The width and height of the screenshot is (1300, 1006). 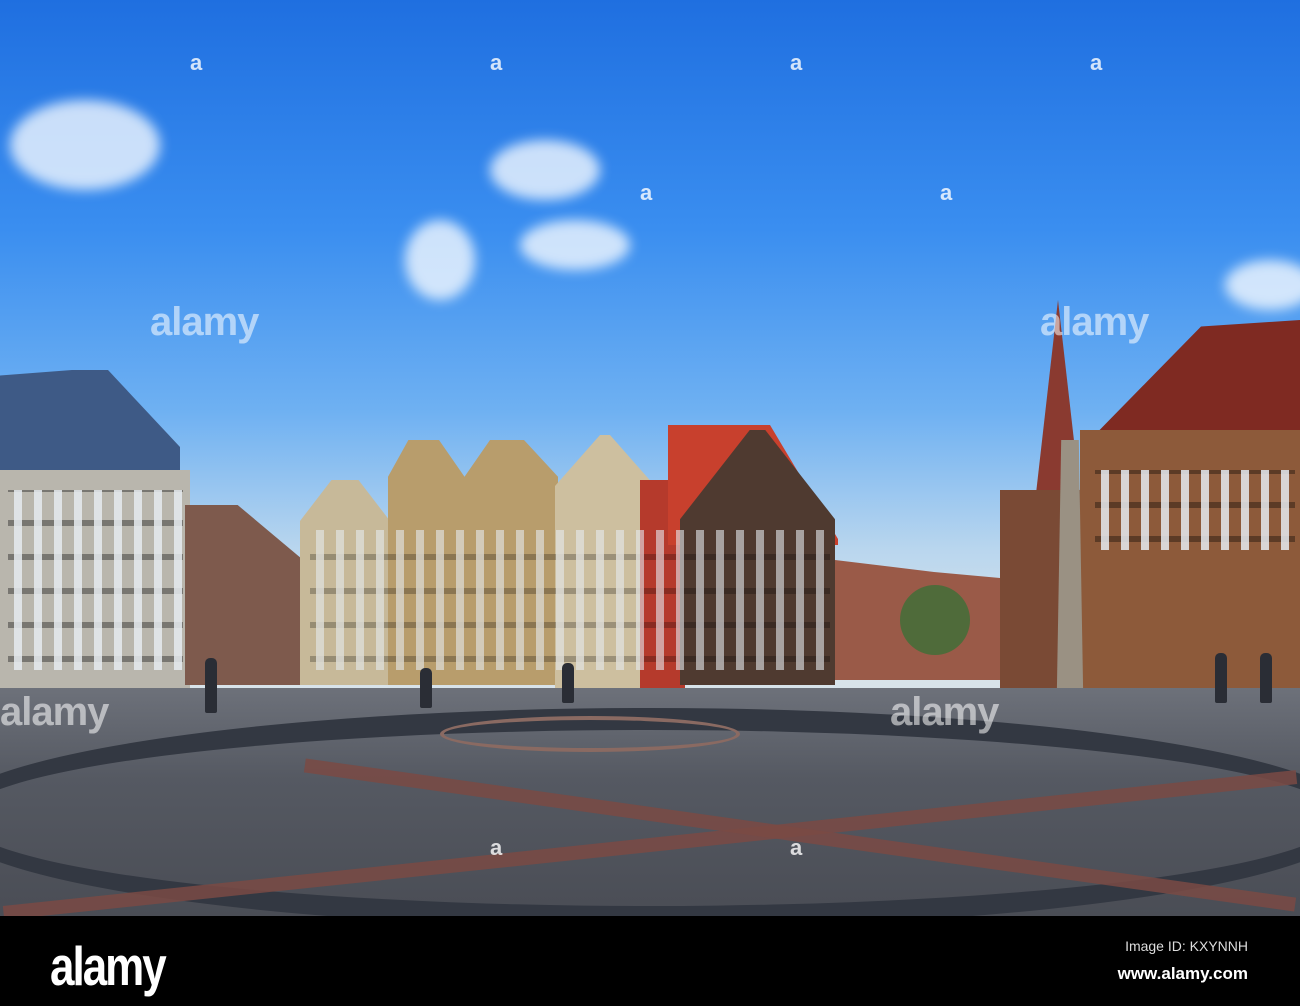 What do you see at coordinates (1195, 510) in the screenshot?
I see `town-hall-windows` at bounding box center [1195, 510].